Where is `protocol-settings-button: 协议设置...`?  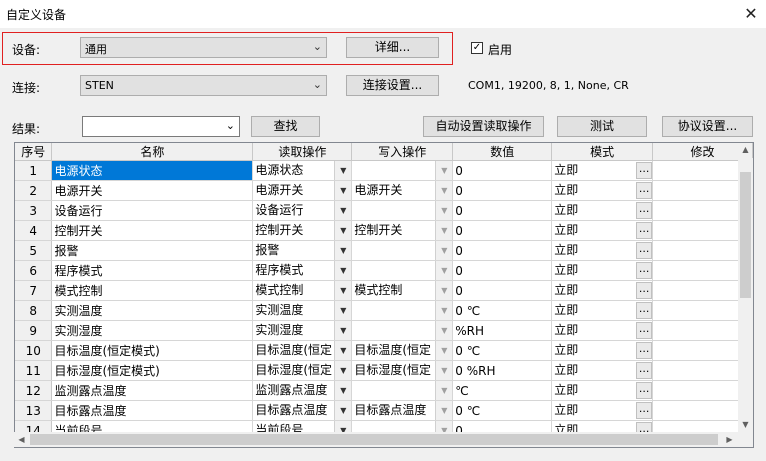
protocol-settings-button: 协议设置... is located at coordinates (707, 126).